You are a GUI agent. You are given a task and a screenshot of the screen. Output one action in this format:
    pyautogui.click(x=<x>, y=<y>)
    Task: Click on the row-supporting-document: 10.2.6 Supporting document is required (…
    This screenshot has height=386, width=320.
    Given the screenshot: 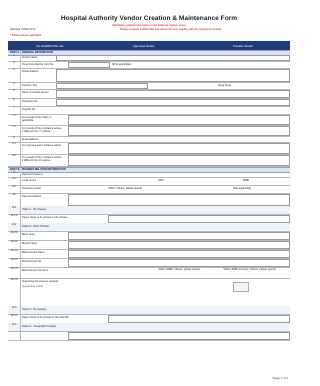 What is the action you would take?
    pyautogui.click(x=149, y=292)
    